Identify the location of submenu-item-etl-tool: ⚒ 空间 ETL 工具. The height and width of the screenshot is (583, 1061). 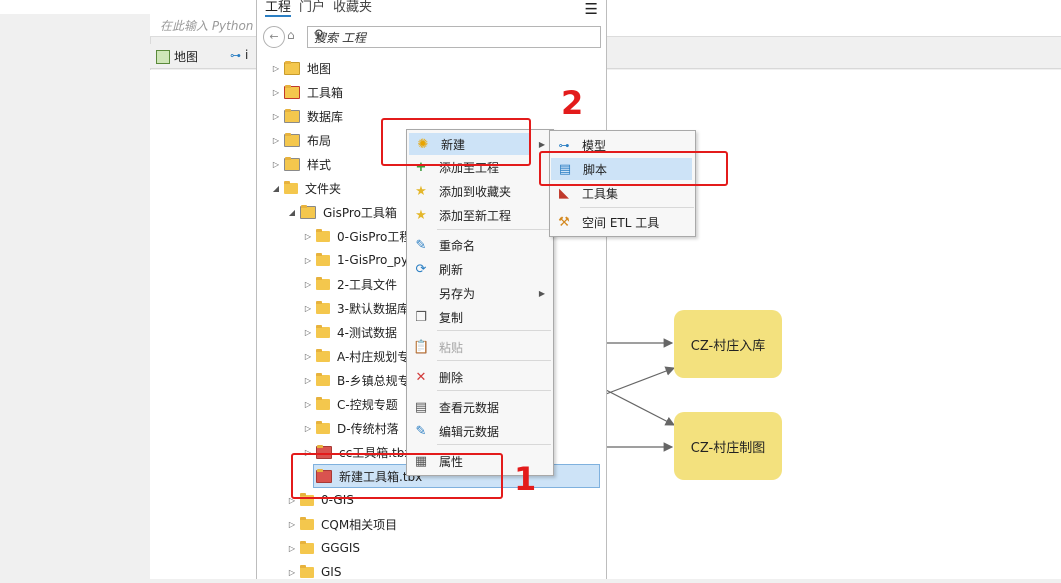
(621, 222).